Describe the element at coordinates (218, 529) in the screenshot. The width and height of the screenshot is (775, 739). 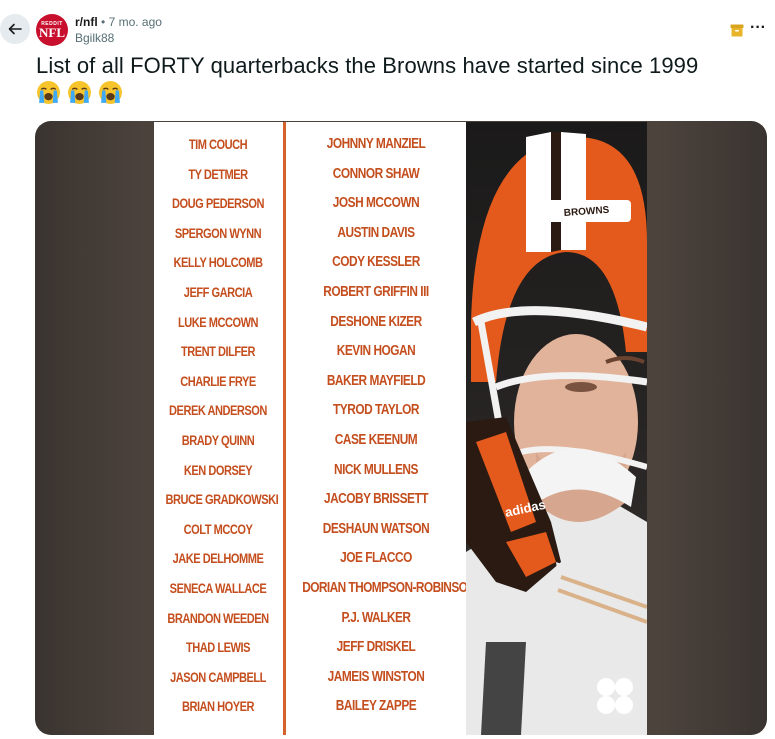
I see `quarterback-name: COLT MCCOY` at that location.